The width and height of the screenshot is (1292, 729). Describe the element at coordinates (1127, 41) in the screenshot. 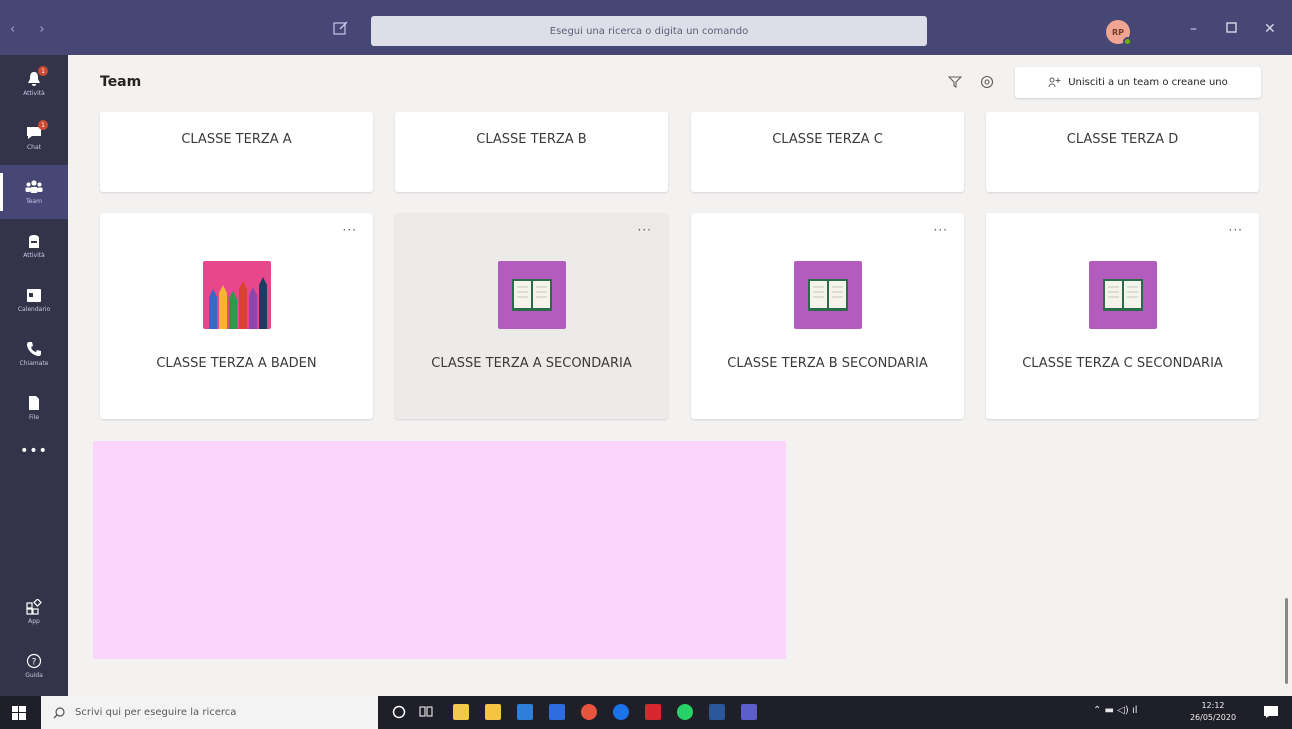

I see `presence-indicator` at that location.